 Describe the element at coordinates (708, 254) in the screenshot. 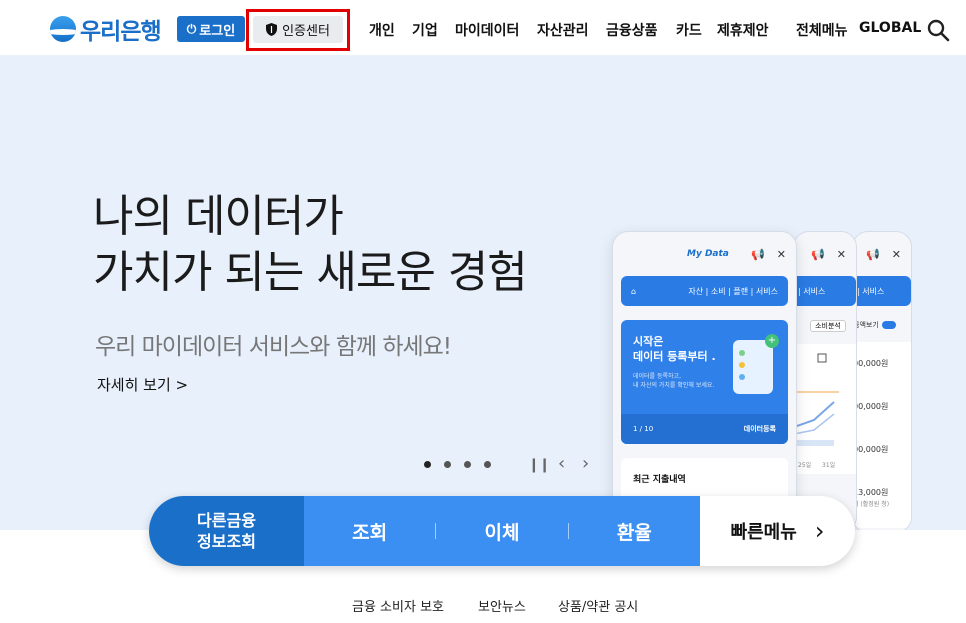

I see `mydata-brand: My Data` at that location.